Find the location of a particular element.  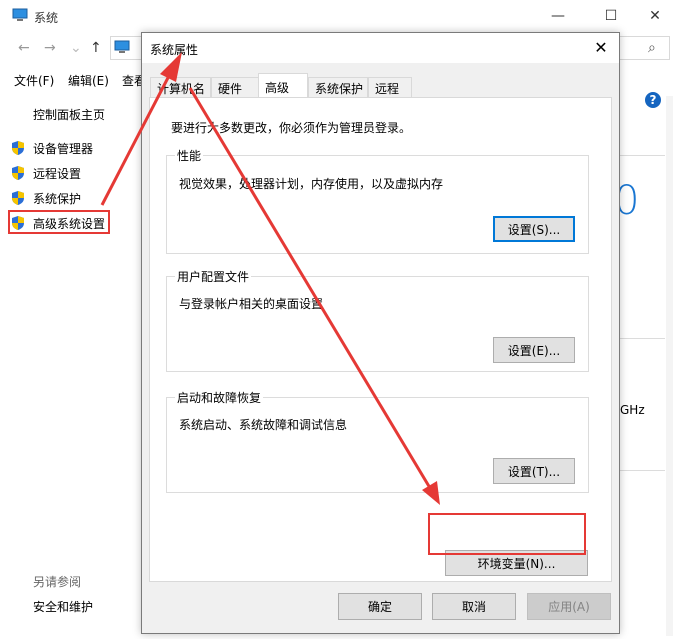

help-icon: ? is located at coordinates (653, 100).